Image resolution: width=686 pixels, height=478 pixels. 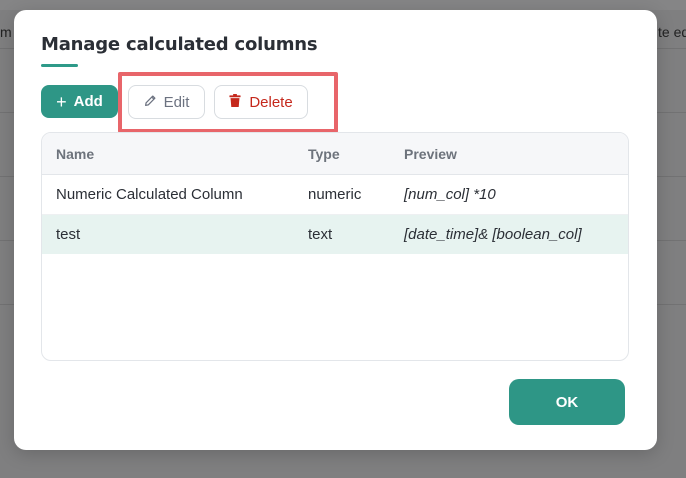 What do you see at coordinates (672, 32) in the screenshot?
I see `background-column-header: te ed` at bounding box center [672, 32].